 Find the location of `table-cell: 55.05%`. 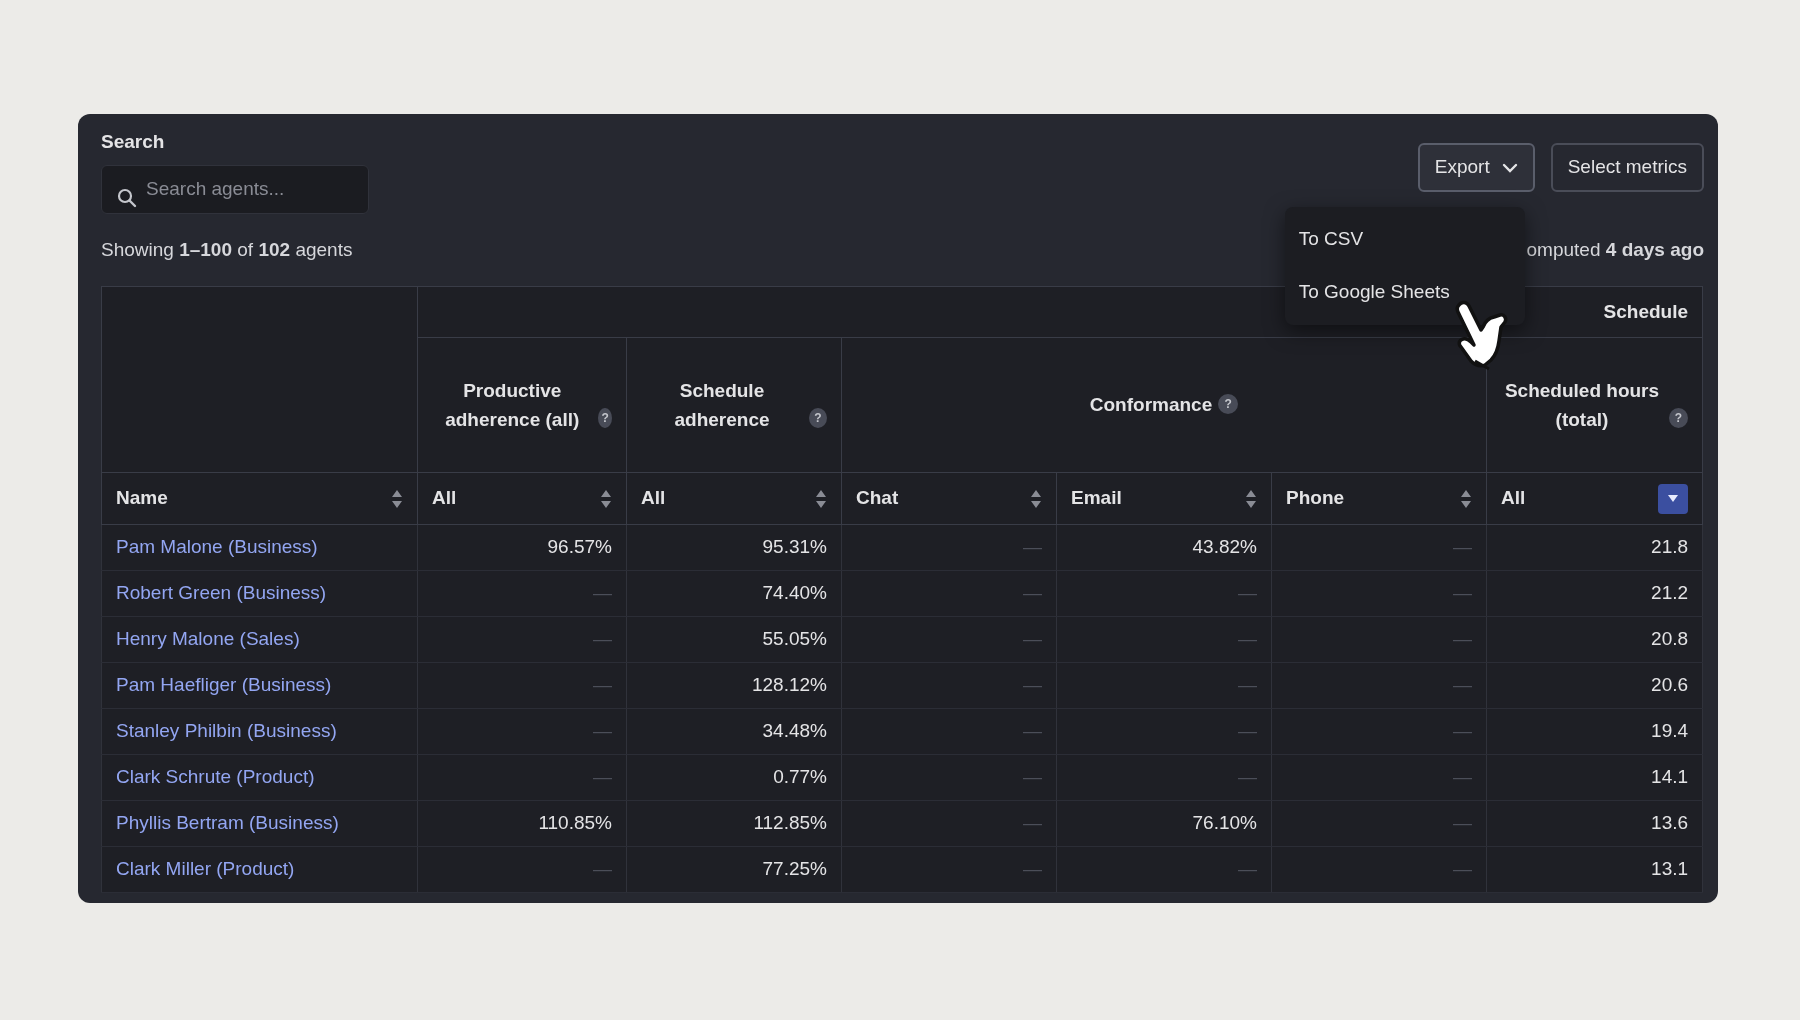

table-cell: 55.05% is located at coordinates (794, 639).